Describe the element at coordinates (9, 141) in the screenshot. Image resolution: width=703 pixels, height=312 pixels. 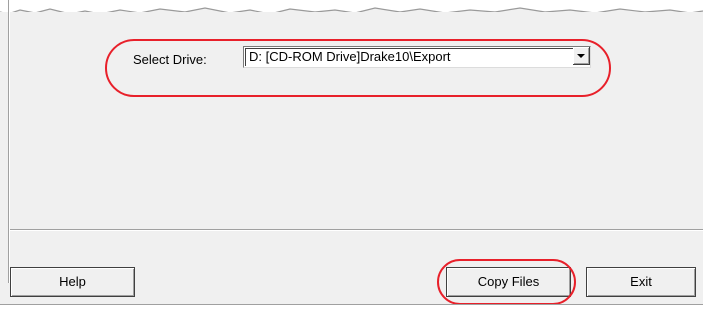
I see `left-border-highlight` at that location.